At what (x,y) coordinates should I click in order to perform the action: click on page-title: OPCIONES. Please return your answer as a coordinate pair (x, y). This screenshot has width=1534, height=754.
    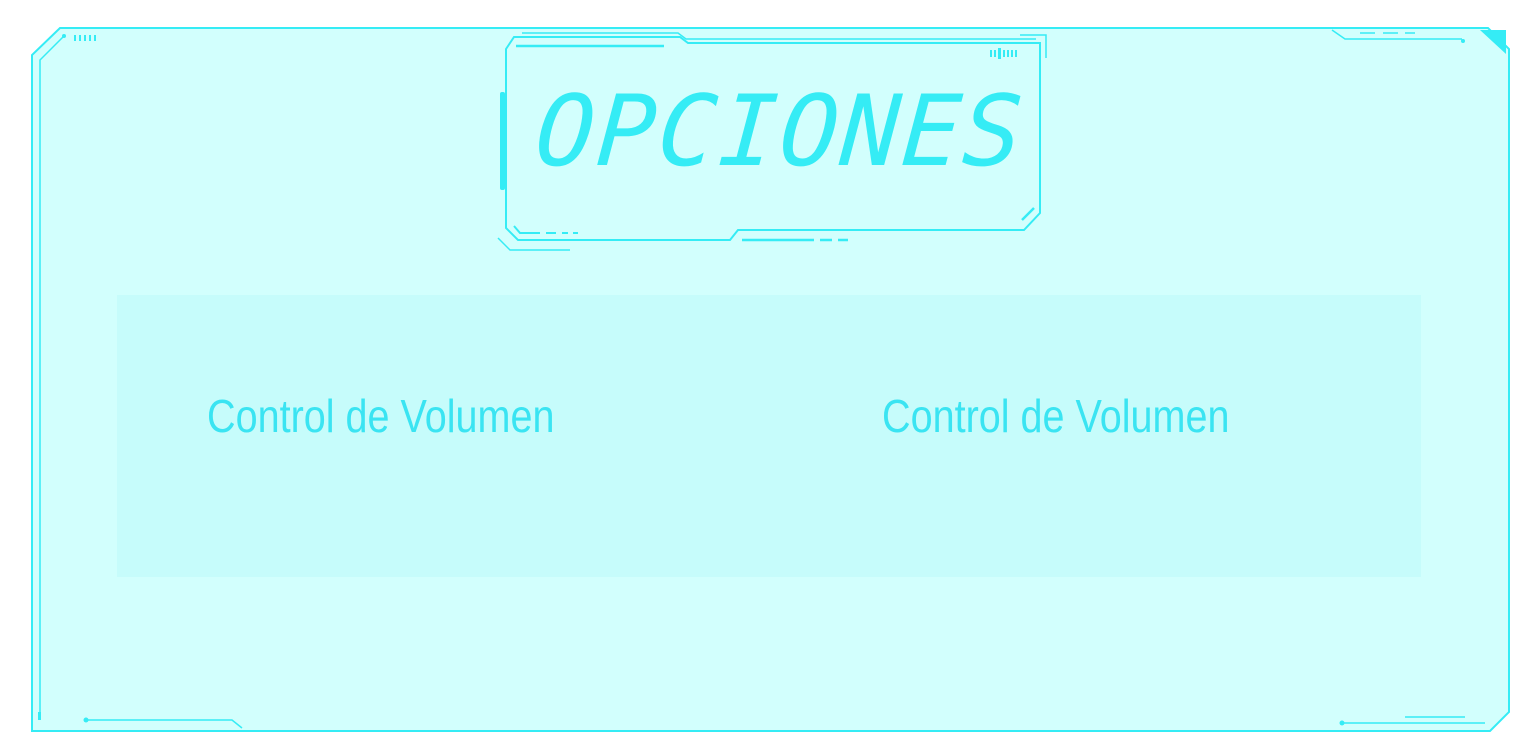
    Looking at the image, I should click on (780, 132).